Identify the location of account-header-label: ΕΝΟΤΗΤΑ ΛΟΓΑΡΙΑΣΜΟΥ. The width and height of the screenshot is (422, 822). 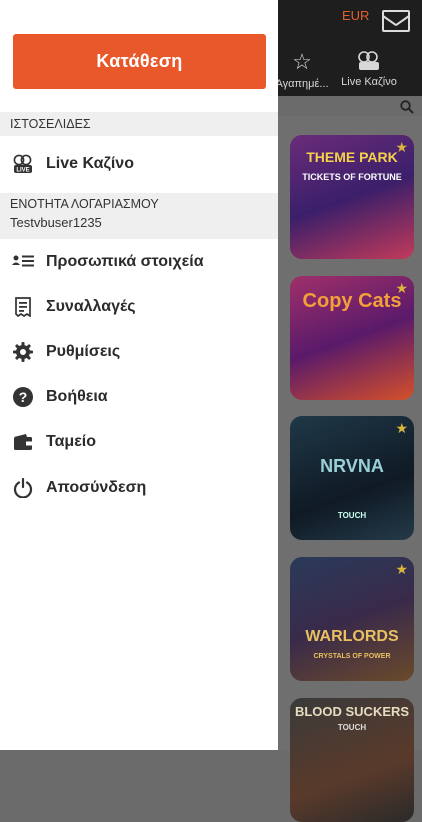
(84, 204).